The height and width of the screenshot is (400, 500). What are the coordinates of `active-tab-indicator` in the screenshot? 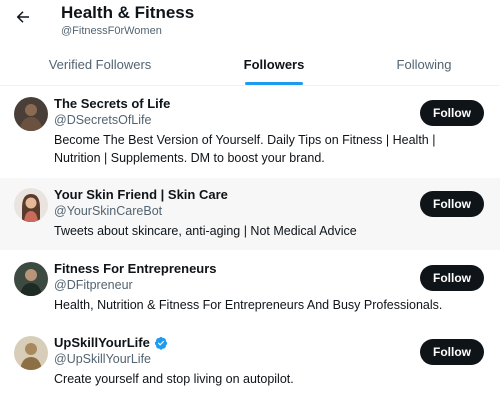 It's located at (274, 83).